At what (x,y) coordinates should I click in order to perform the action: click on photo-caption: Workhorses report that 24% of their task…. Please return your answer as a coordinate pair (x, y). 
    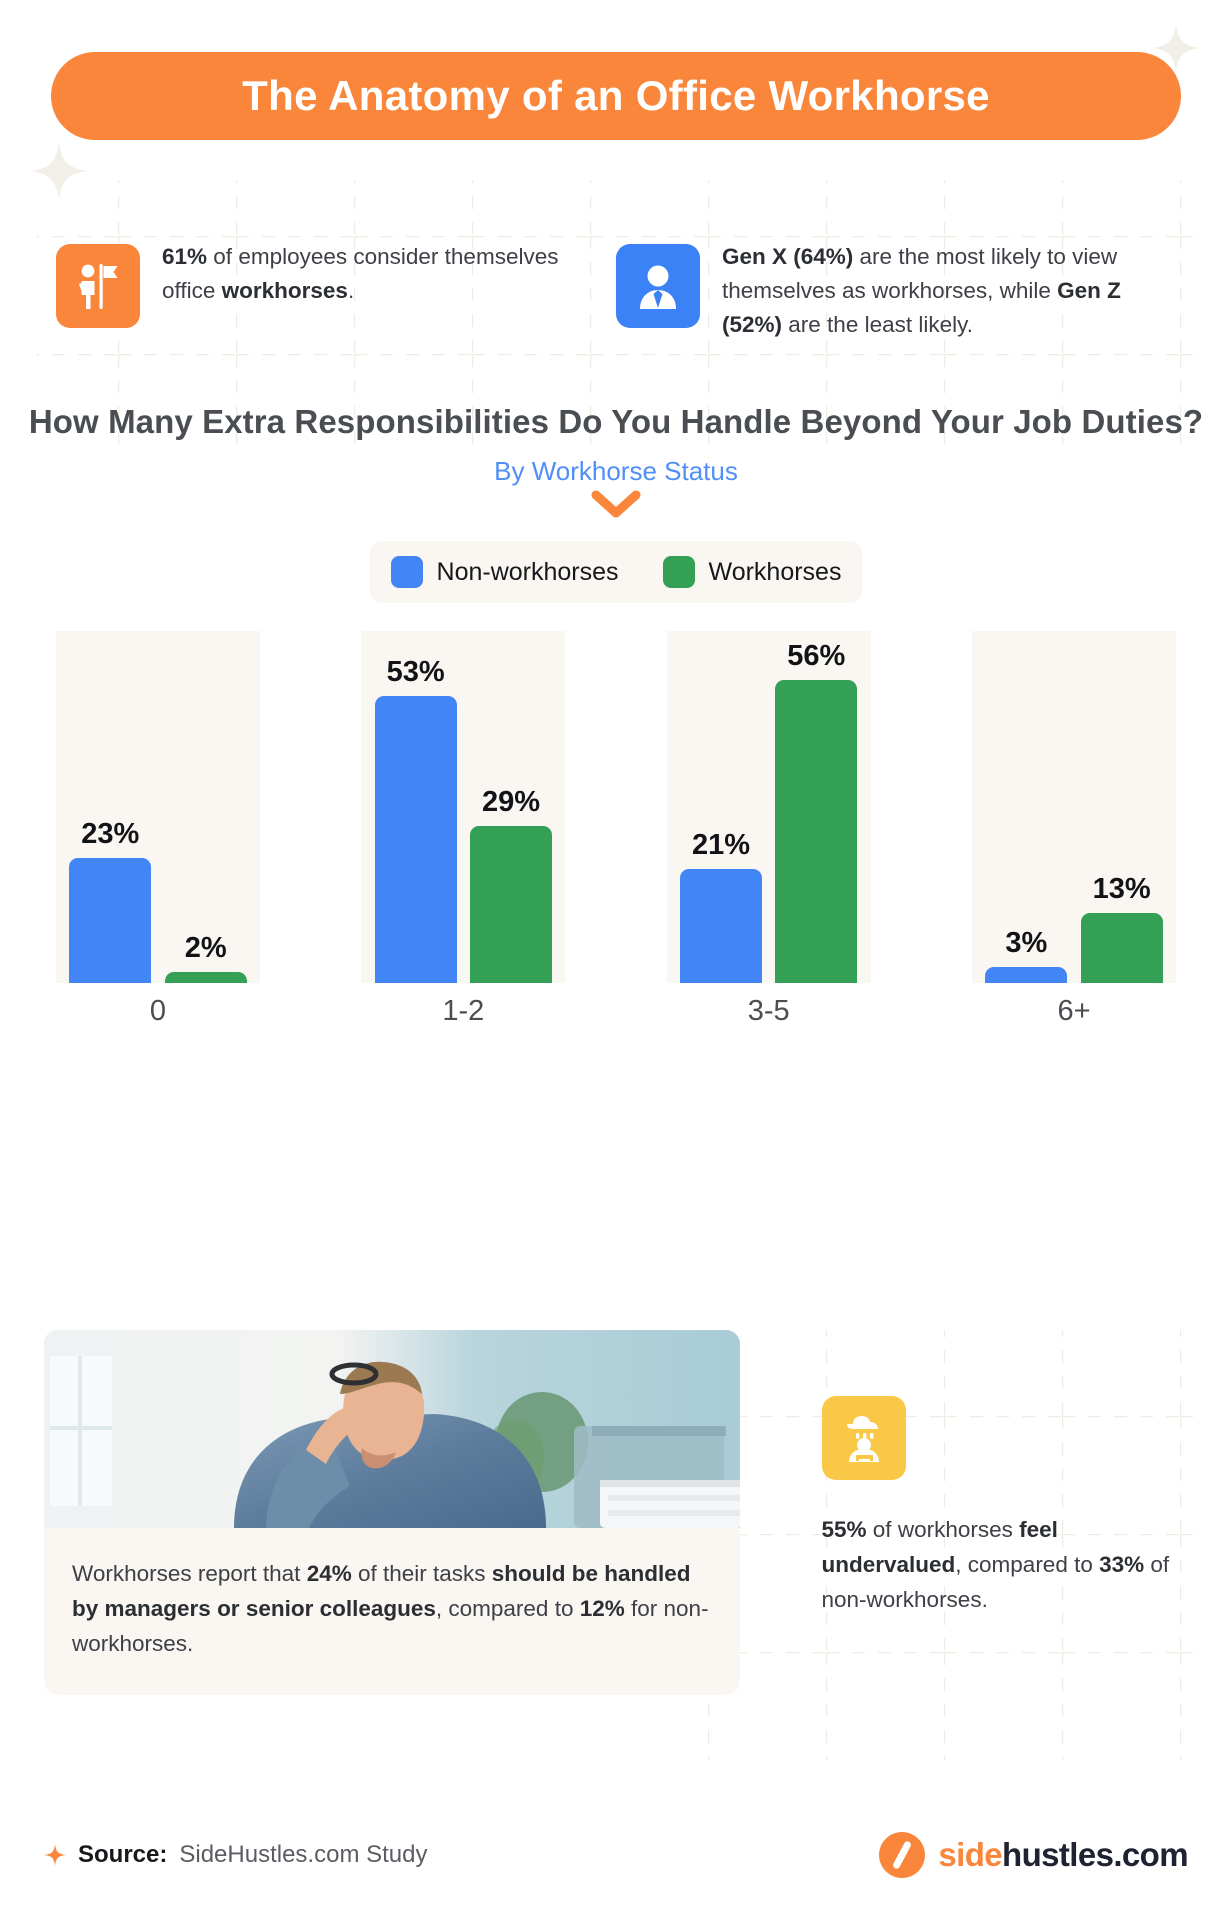
    Looking at the image, I should click on (392, 1611).